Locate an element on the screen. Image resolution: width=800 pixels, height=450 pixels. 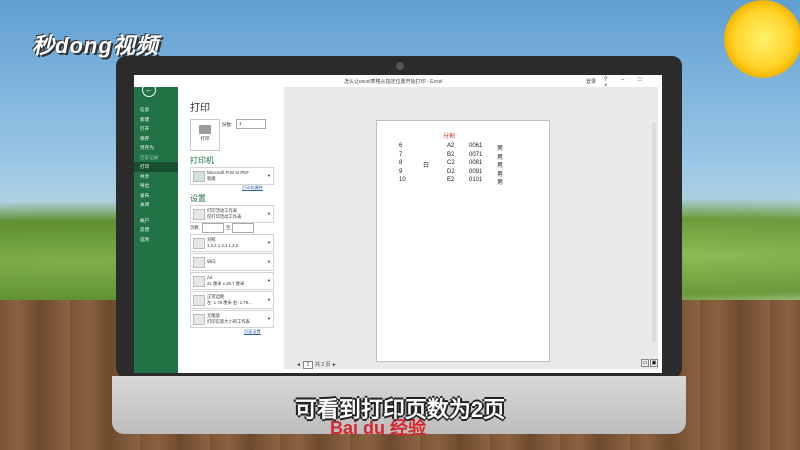
sidebar-item-7: 共享 is located at coordinates (156, 177).